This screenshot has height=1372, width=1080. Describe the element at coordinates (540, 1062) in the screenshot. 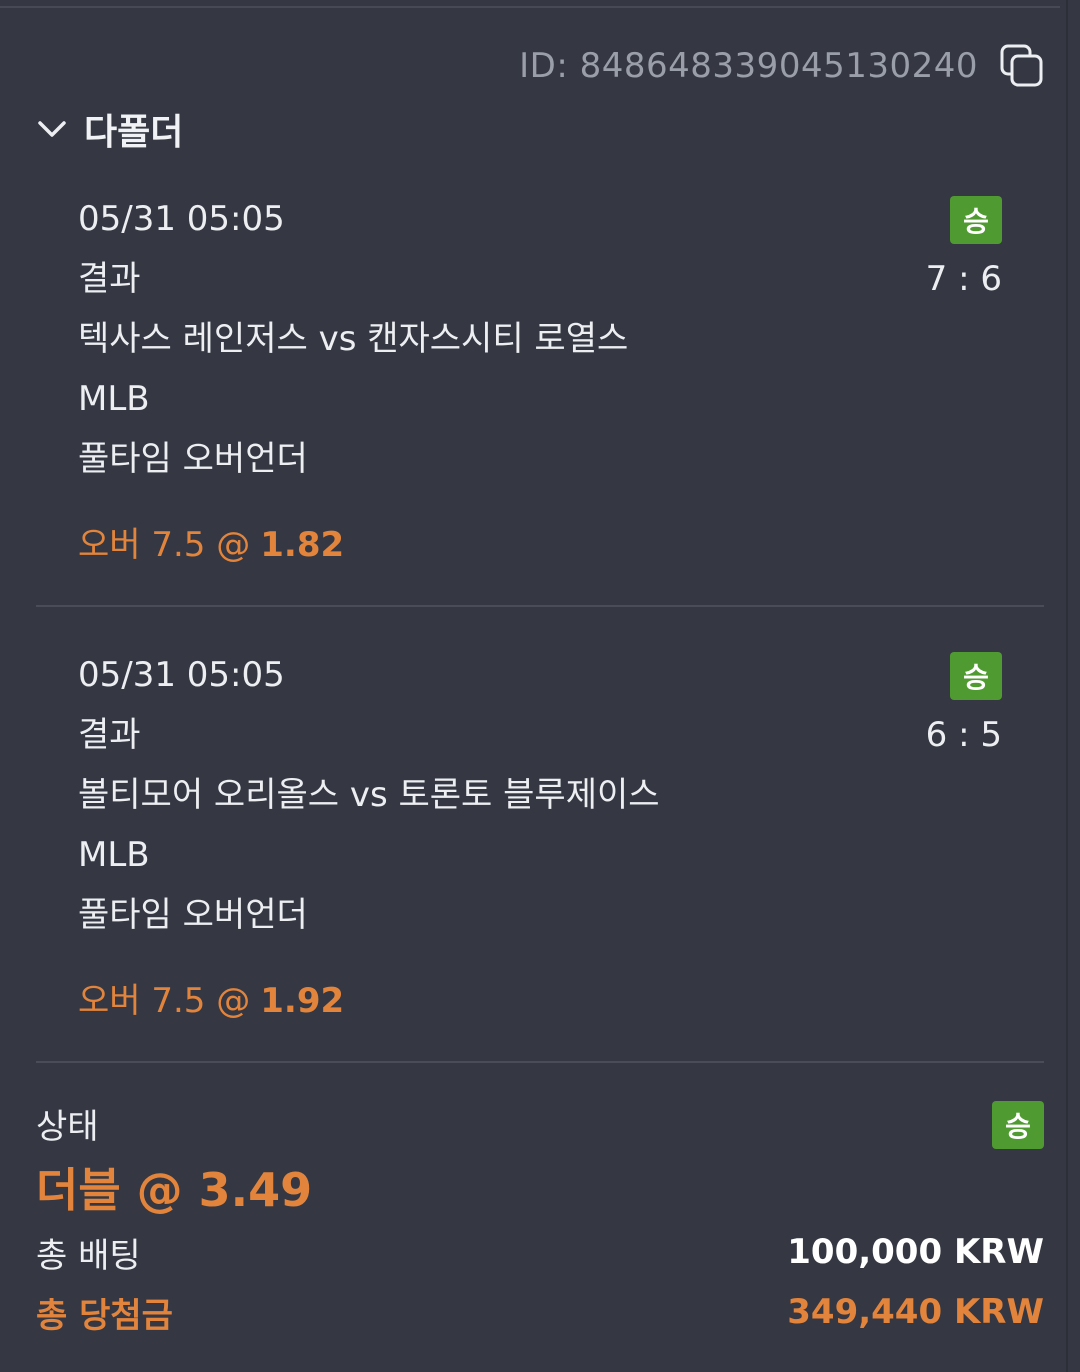

I see `summary-divider` at that location.